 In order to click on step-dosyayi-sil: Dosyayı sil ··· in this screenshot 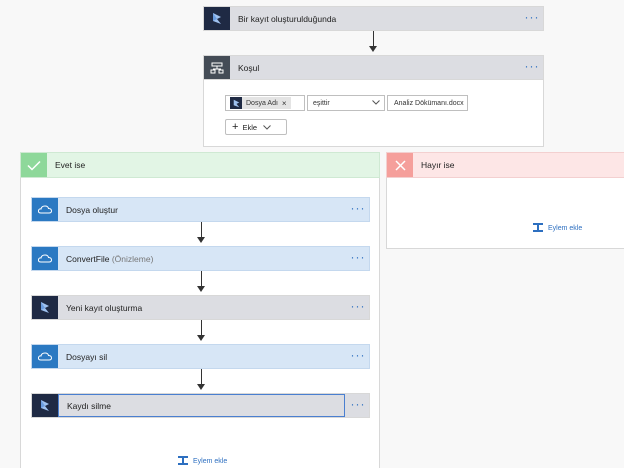, I will do `click(200, 356)`.